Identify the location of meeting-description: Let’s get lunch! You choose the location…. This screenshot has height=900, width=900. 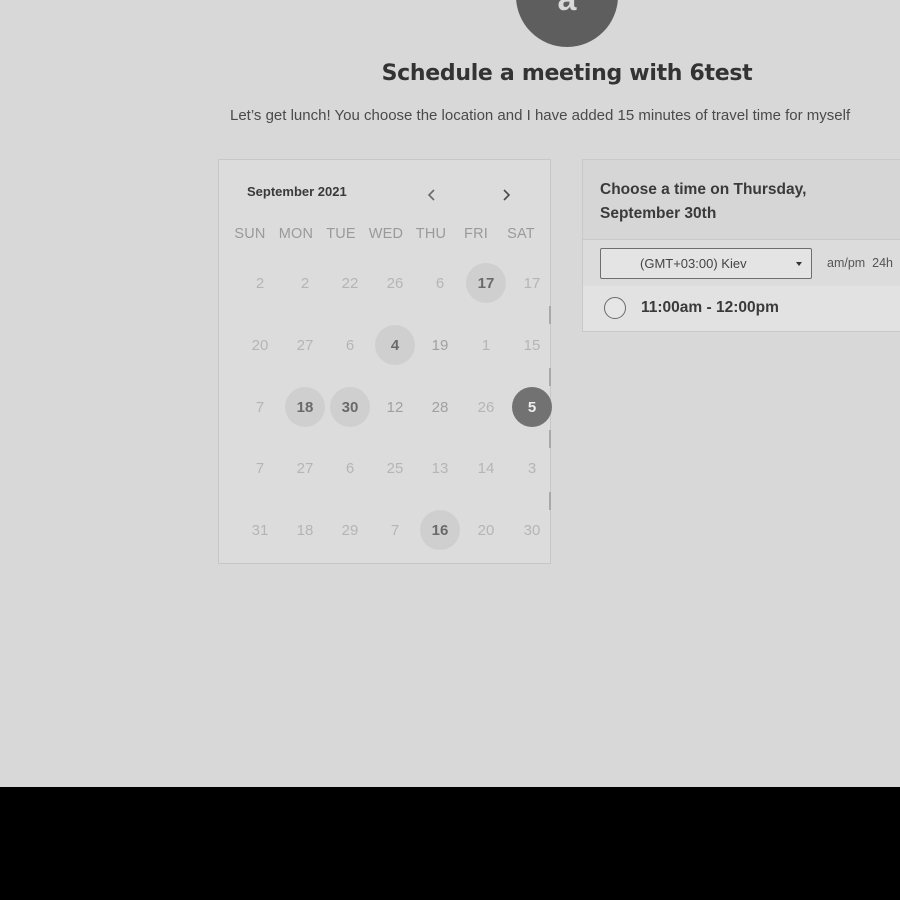
(540, 115).